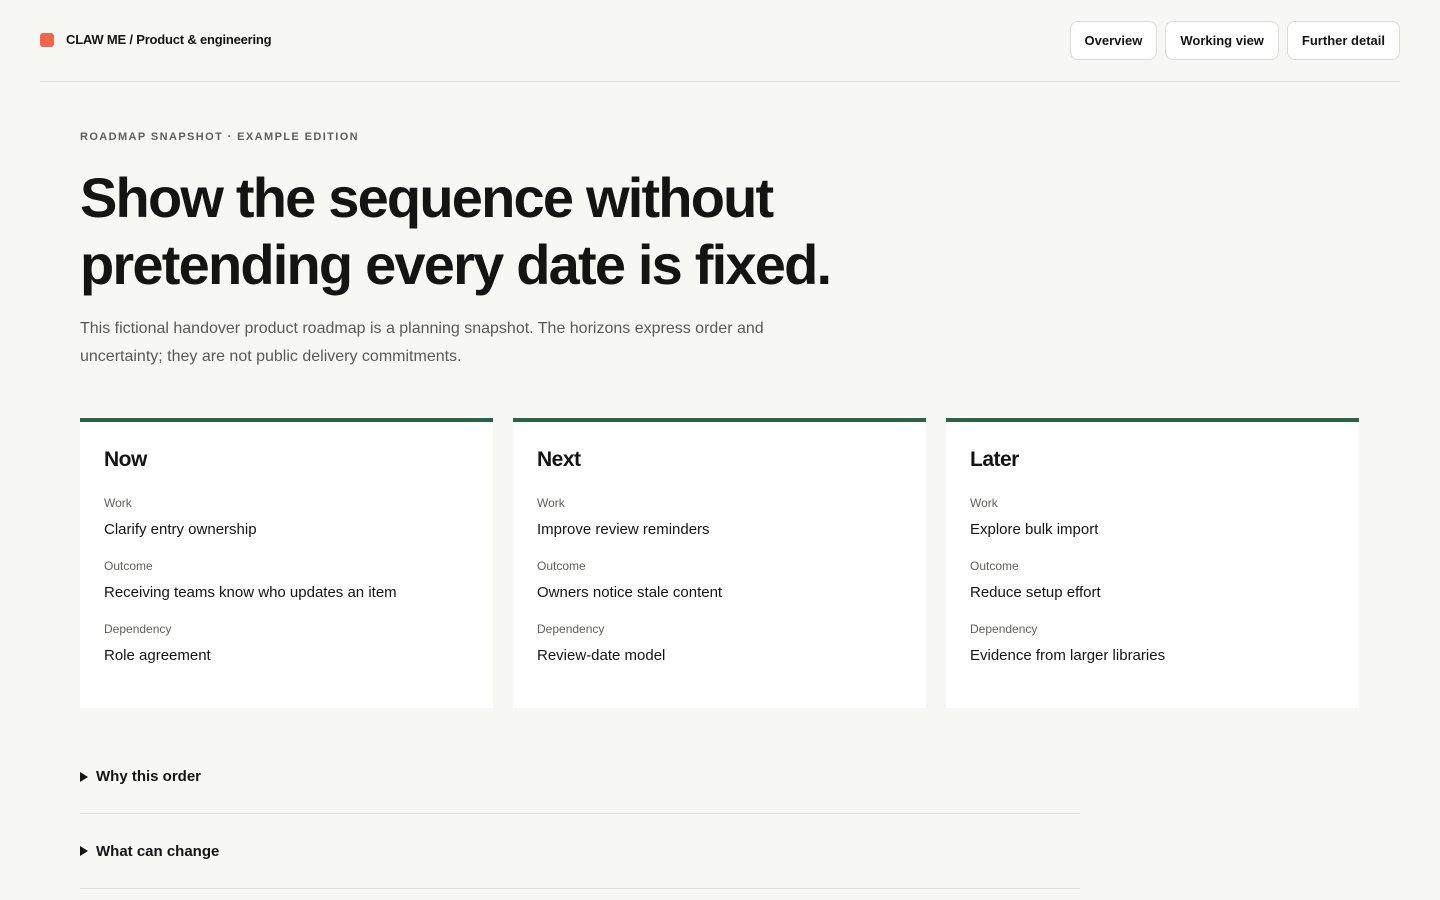  What do you see at coordinates (180, 529) in the screenshot?
I see `work-value: Clarify entry ownership` at bounding box center [180, 529].